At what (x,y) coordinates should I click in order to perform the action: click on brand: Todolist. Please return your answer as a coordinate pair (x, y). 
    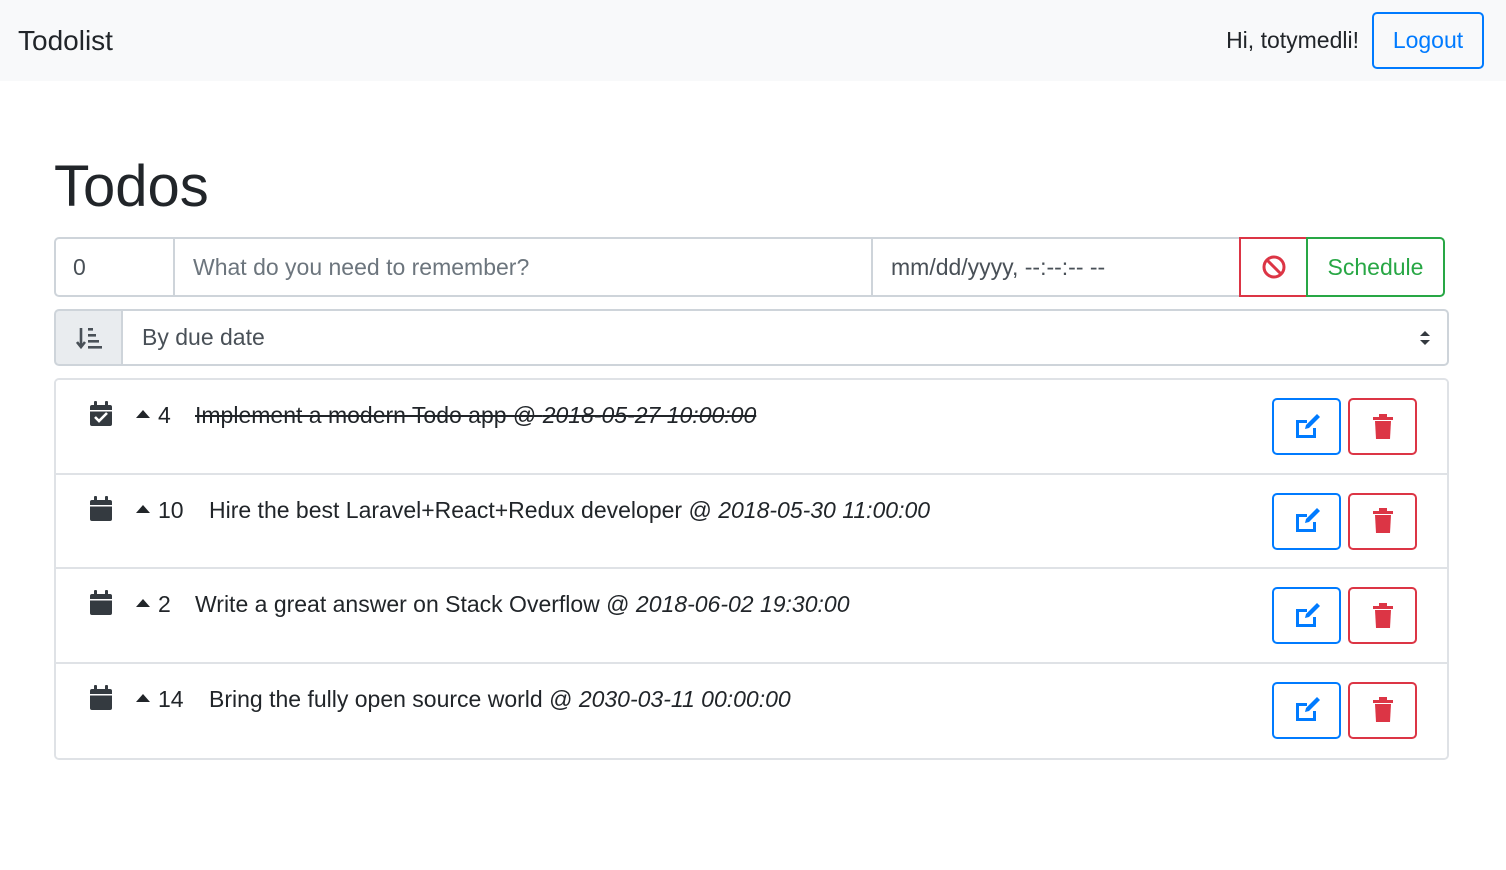
    Looking at the image, I should click on (65, 41).